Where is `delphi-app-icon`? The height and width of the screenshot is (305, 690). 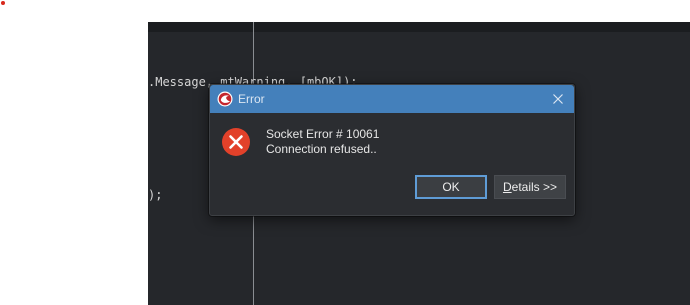 delphi-app-icon is located at coordinates (225, 99).